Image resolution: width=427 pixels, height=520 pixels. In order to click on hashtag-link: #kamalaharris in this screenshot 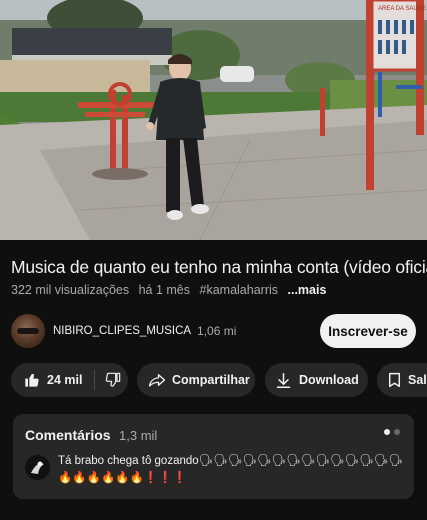, I will do `click(239, 290)`.